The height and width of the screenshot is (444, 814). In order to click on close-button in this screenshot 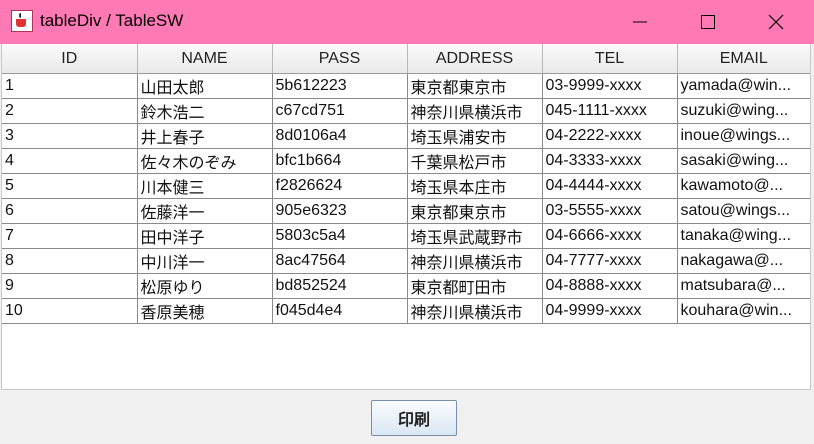, I will do `click(776, 22)`.